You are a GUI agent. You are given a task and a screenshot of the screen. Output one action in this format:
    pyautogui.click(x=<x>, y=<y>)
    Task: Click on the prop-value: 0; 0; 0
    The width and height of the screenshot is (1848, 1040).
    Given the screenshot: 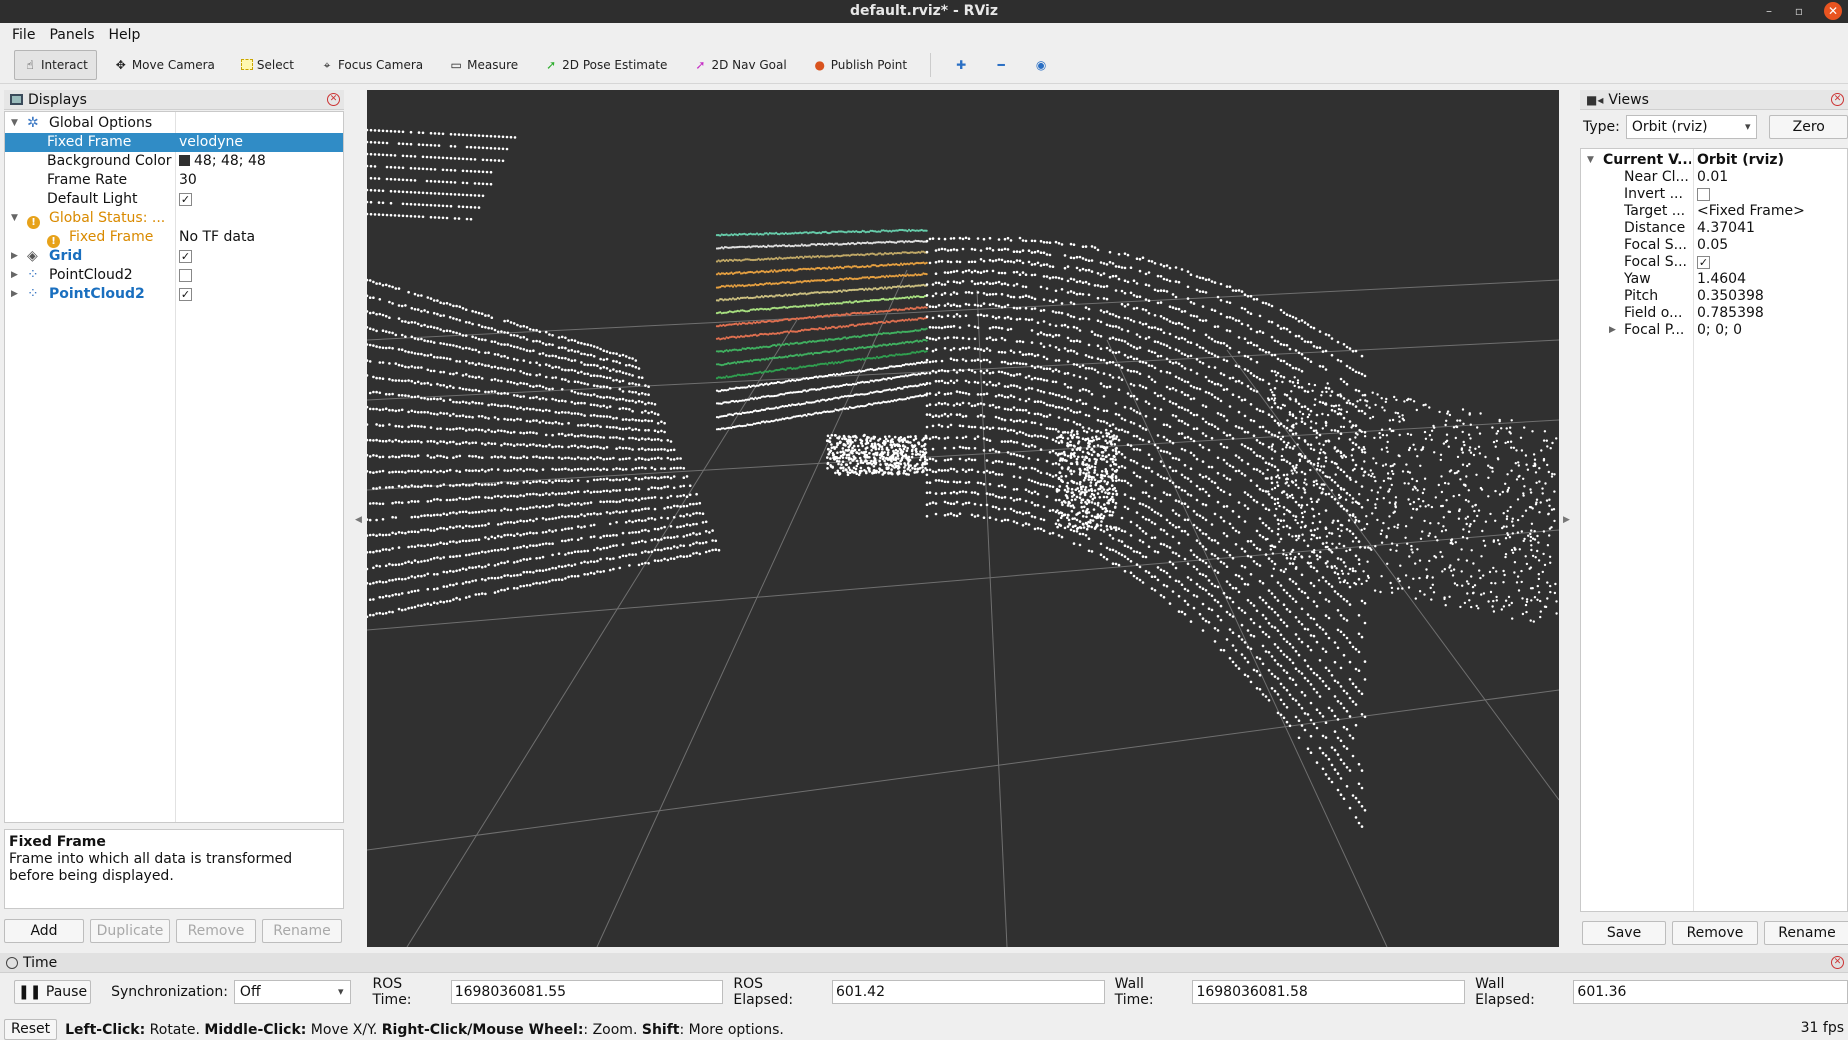 What is the action you would take?
    pyautogui.click(x=1719, y=330)
    